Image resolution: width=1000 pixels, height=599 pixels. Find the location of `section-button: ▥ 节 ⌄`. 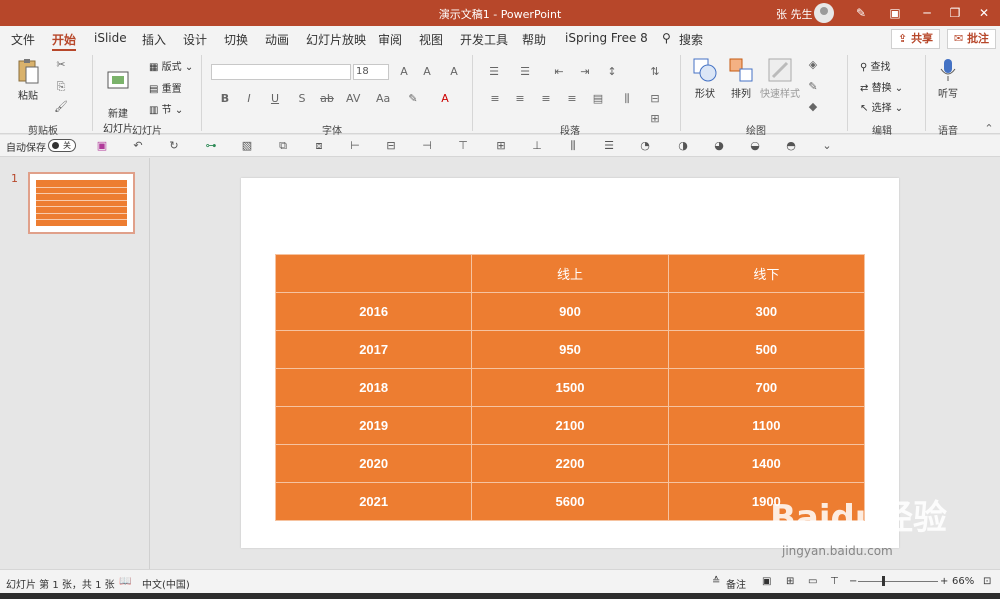

section-button: ▥ 节 ⌄ is located at coordinates (166, 108).